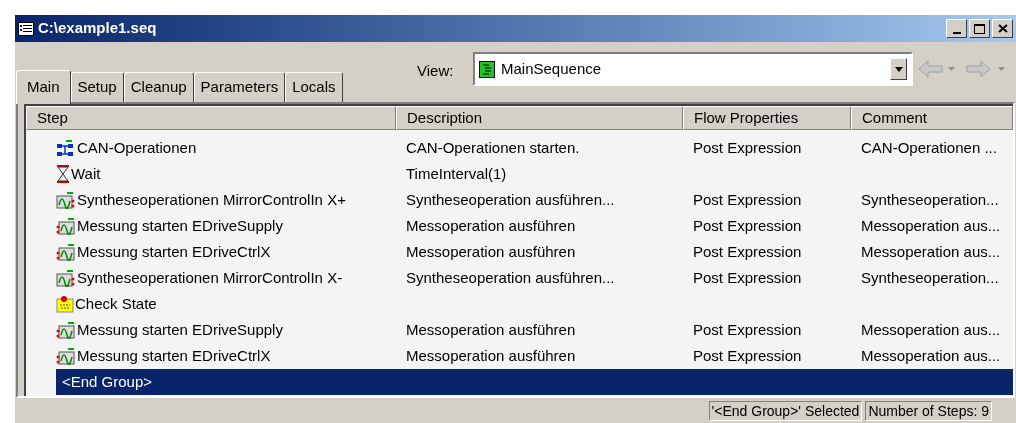 The width and height of the screenshot is (1016, 423). I want to click on selected-row: <End Group>, so click(534, 382).